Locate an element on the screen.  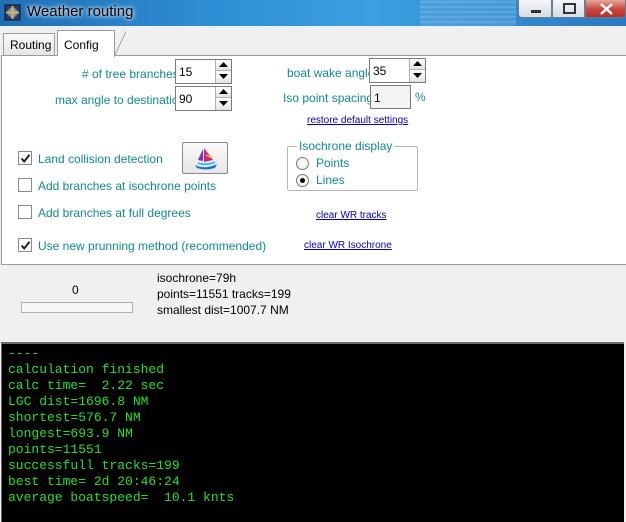
maximize-button is located at coordinates (568, 9).